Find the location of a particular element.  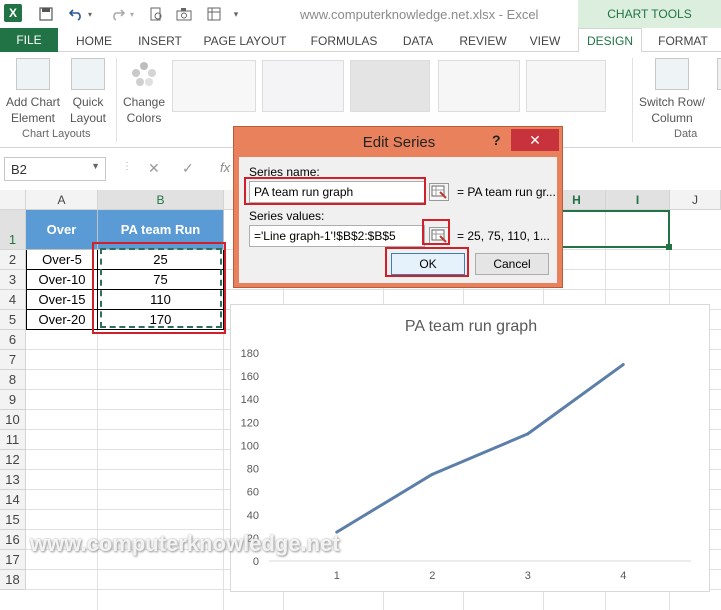

series-name-highlight-box is located at coordinates (335, 191).